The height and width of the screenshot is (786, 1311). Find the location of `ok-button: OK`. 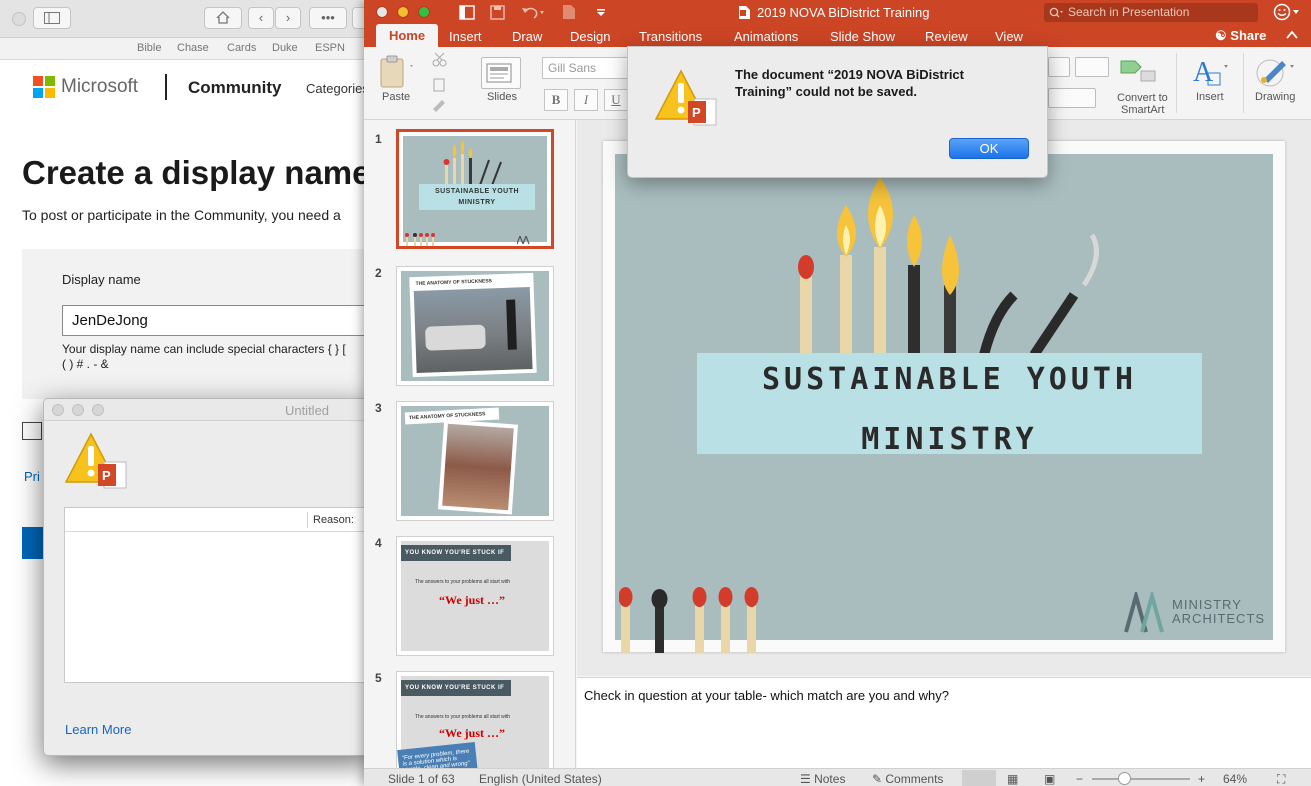

ok-button: OK is located at coordinates (989, 148).